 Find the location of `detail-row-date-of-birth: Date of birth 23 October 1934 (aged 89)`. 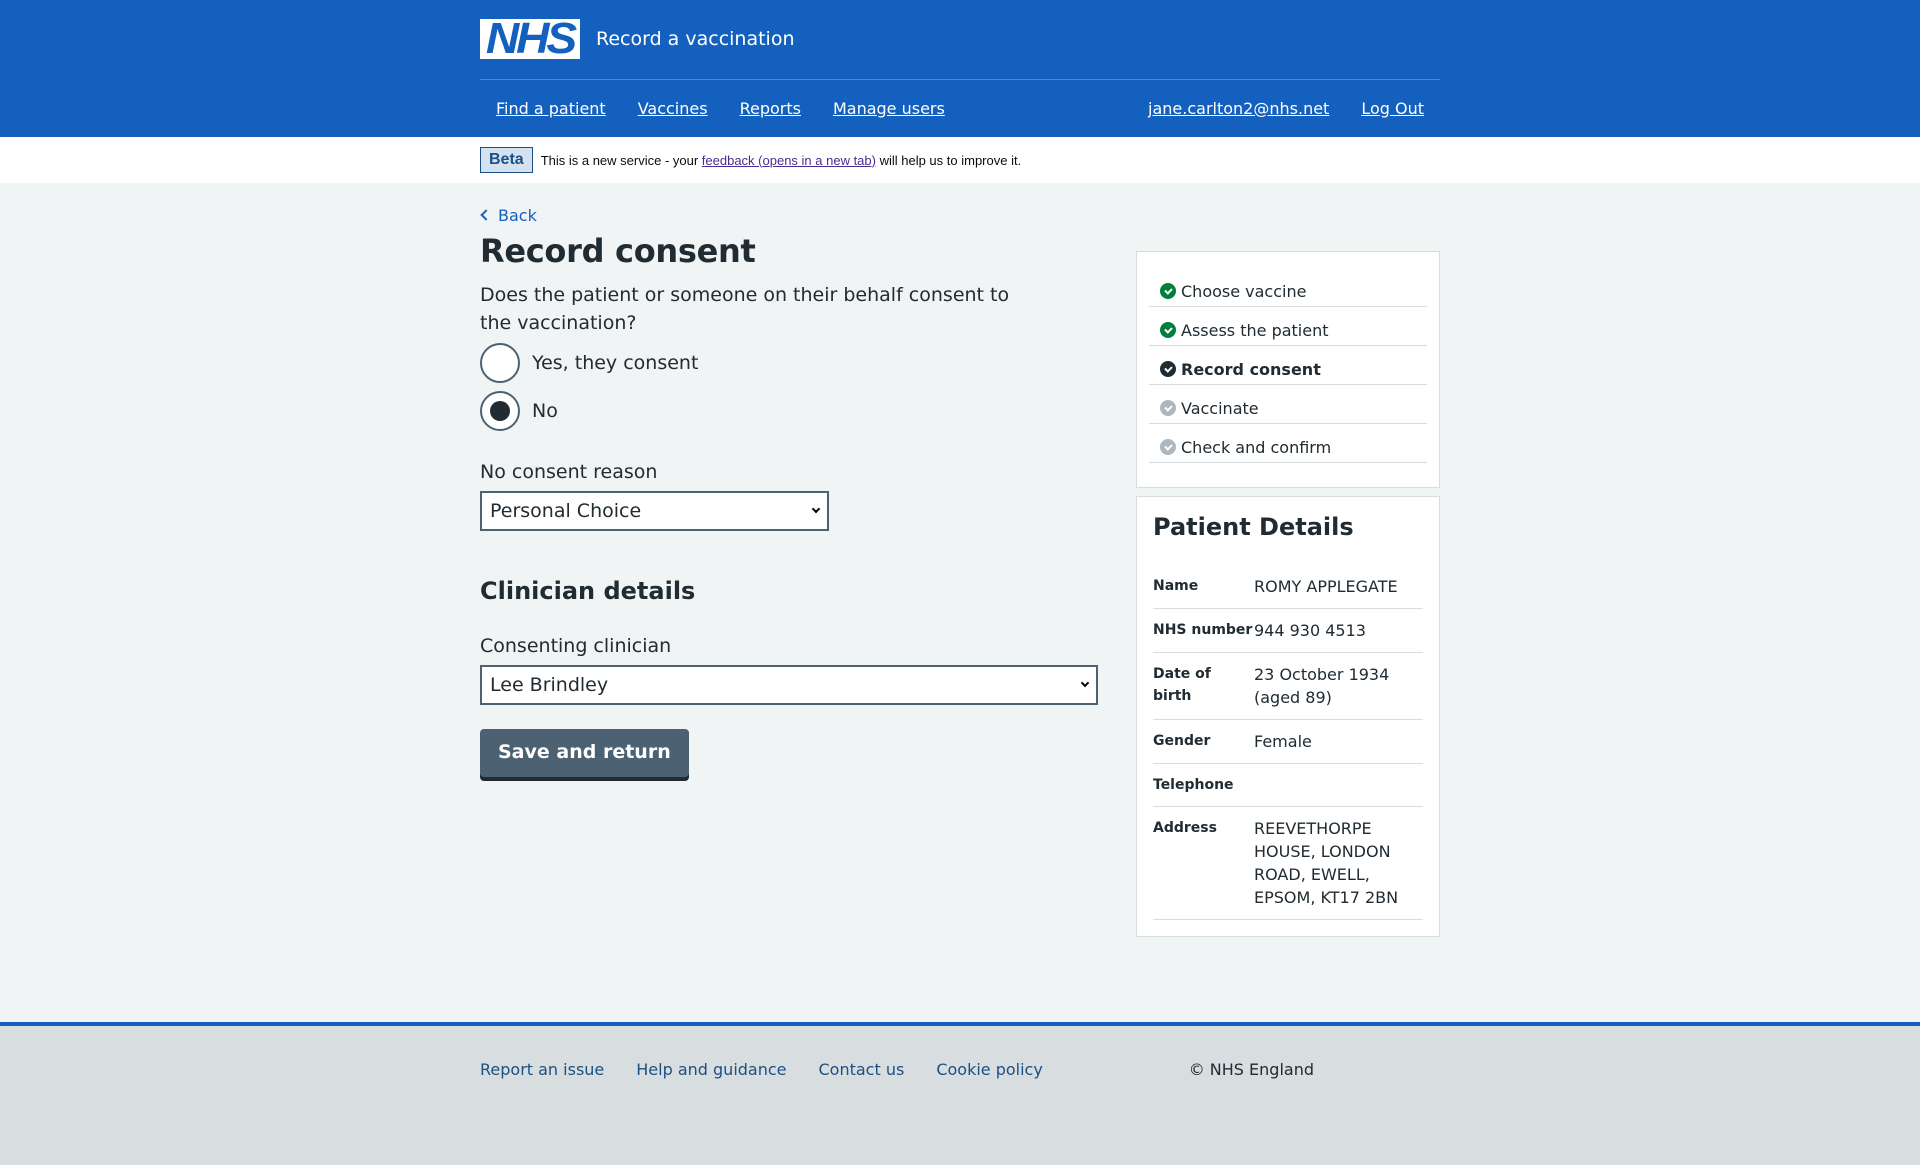

detail-row-date-of-birth: Date of birth 23 October 1934 (aged 89) is located at coordinates (1288, 686).